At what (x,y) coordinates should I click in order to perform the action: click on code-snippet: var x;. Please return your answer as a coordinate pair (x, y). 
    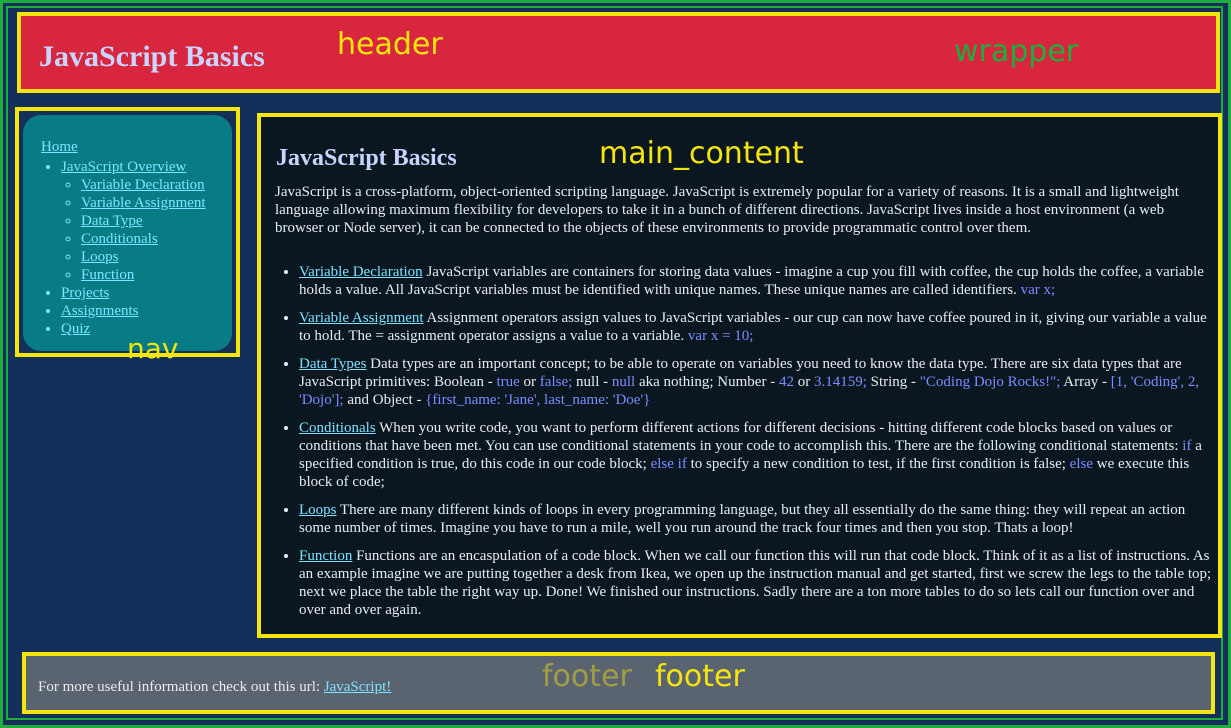
    Looking at the image, I should click on (1038, 290).